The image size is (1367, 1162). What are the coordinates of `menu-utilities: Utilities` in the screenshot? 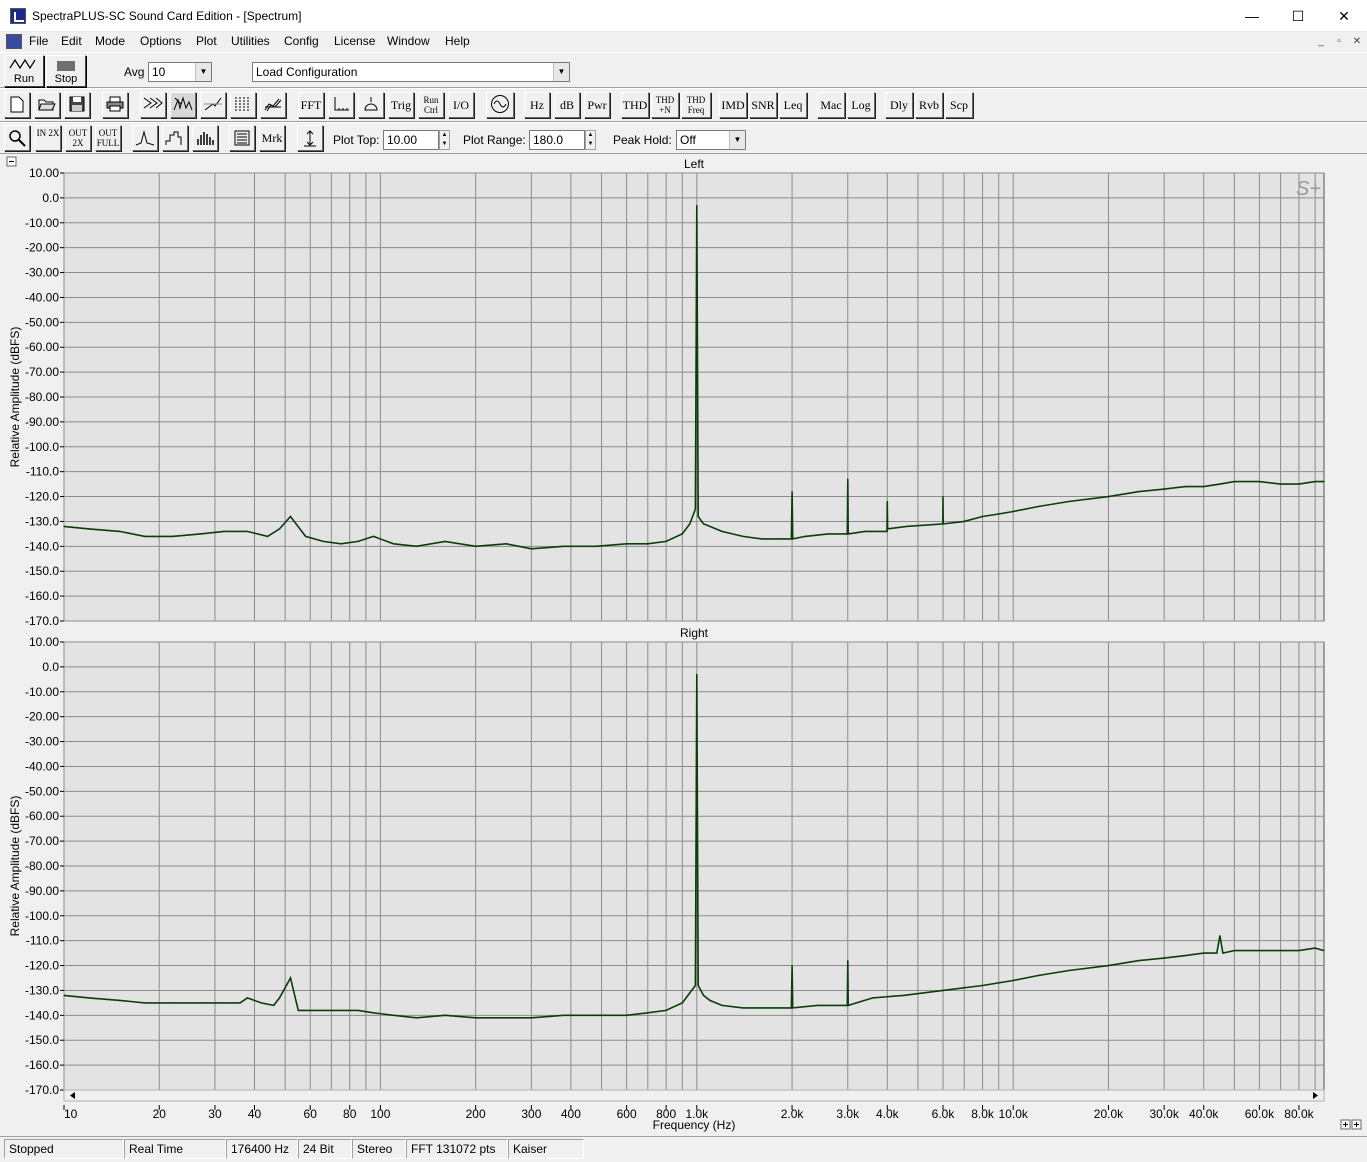 It's located at (250, 41).